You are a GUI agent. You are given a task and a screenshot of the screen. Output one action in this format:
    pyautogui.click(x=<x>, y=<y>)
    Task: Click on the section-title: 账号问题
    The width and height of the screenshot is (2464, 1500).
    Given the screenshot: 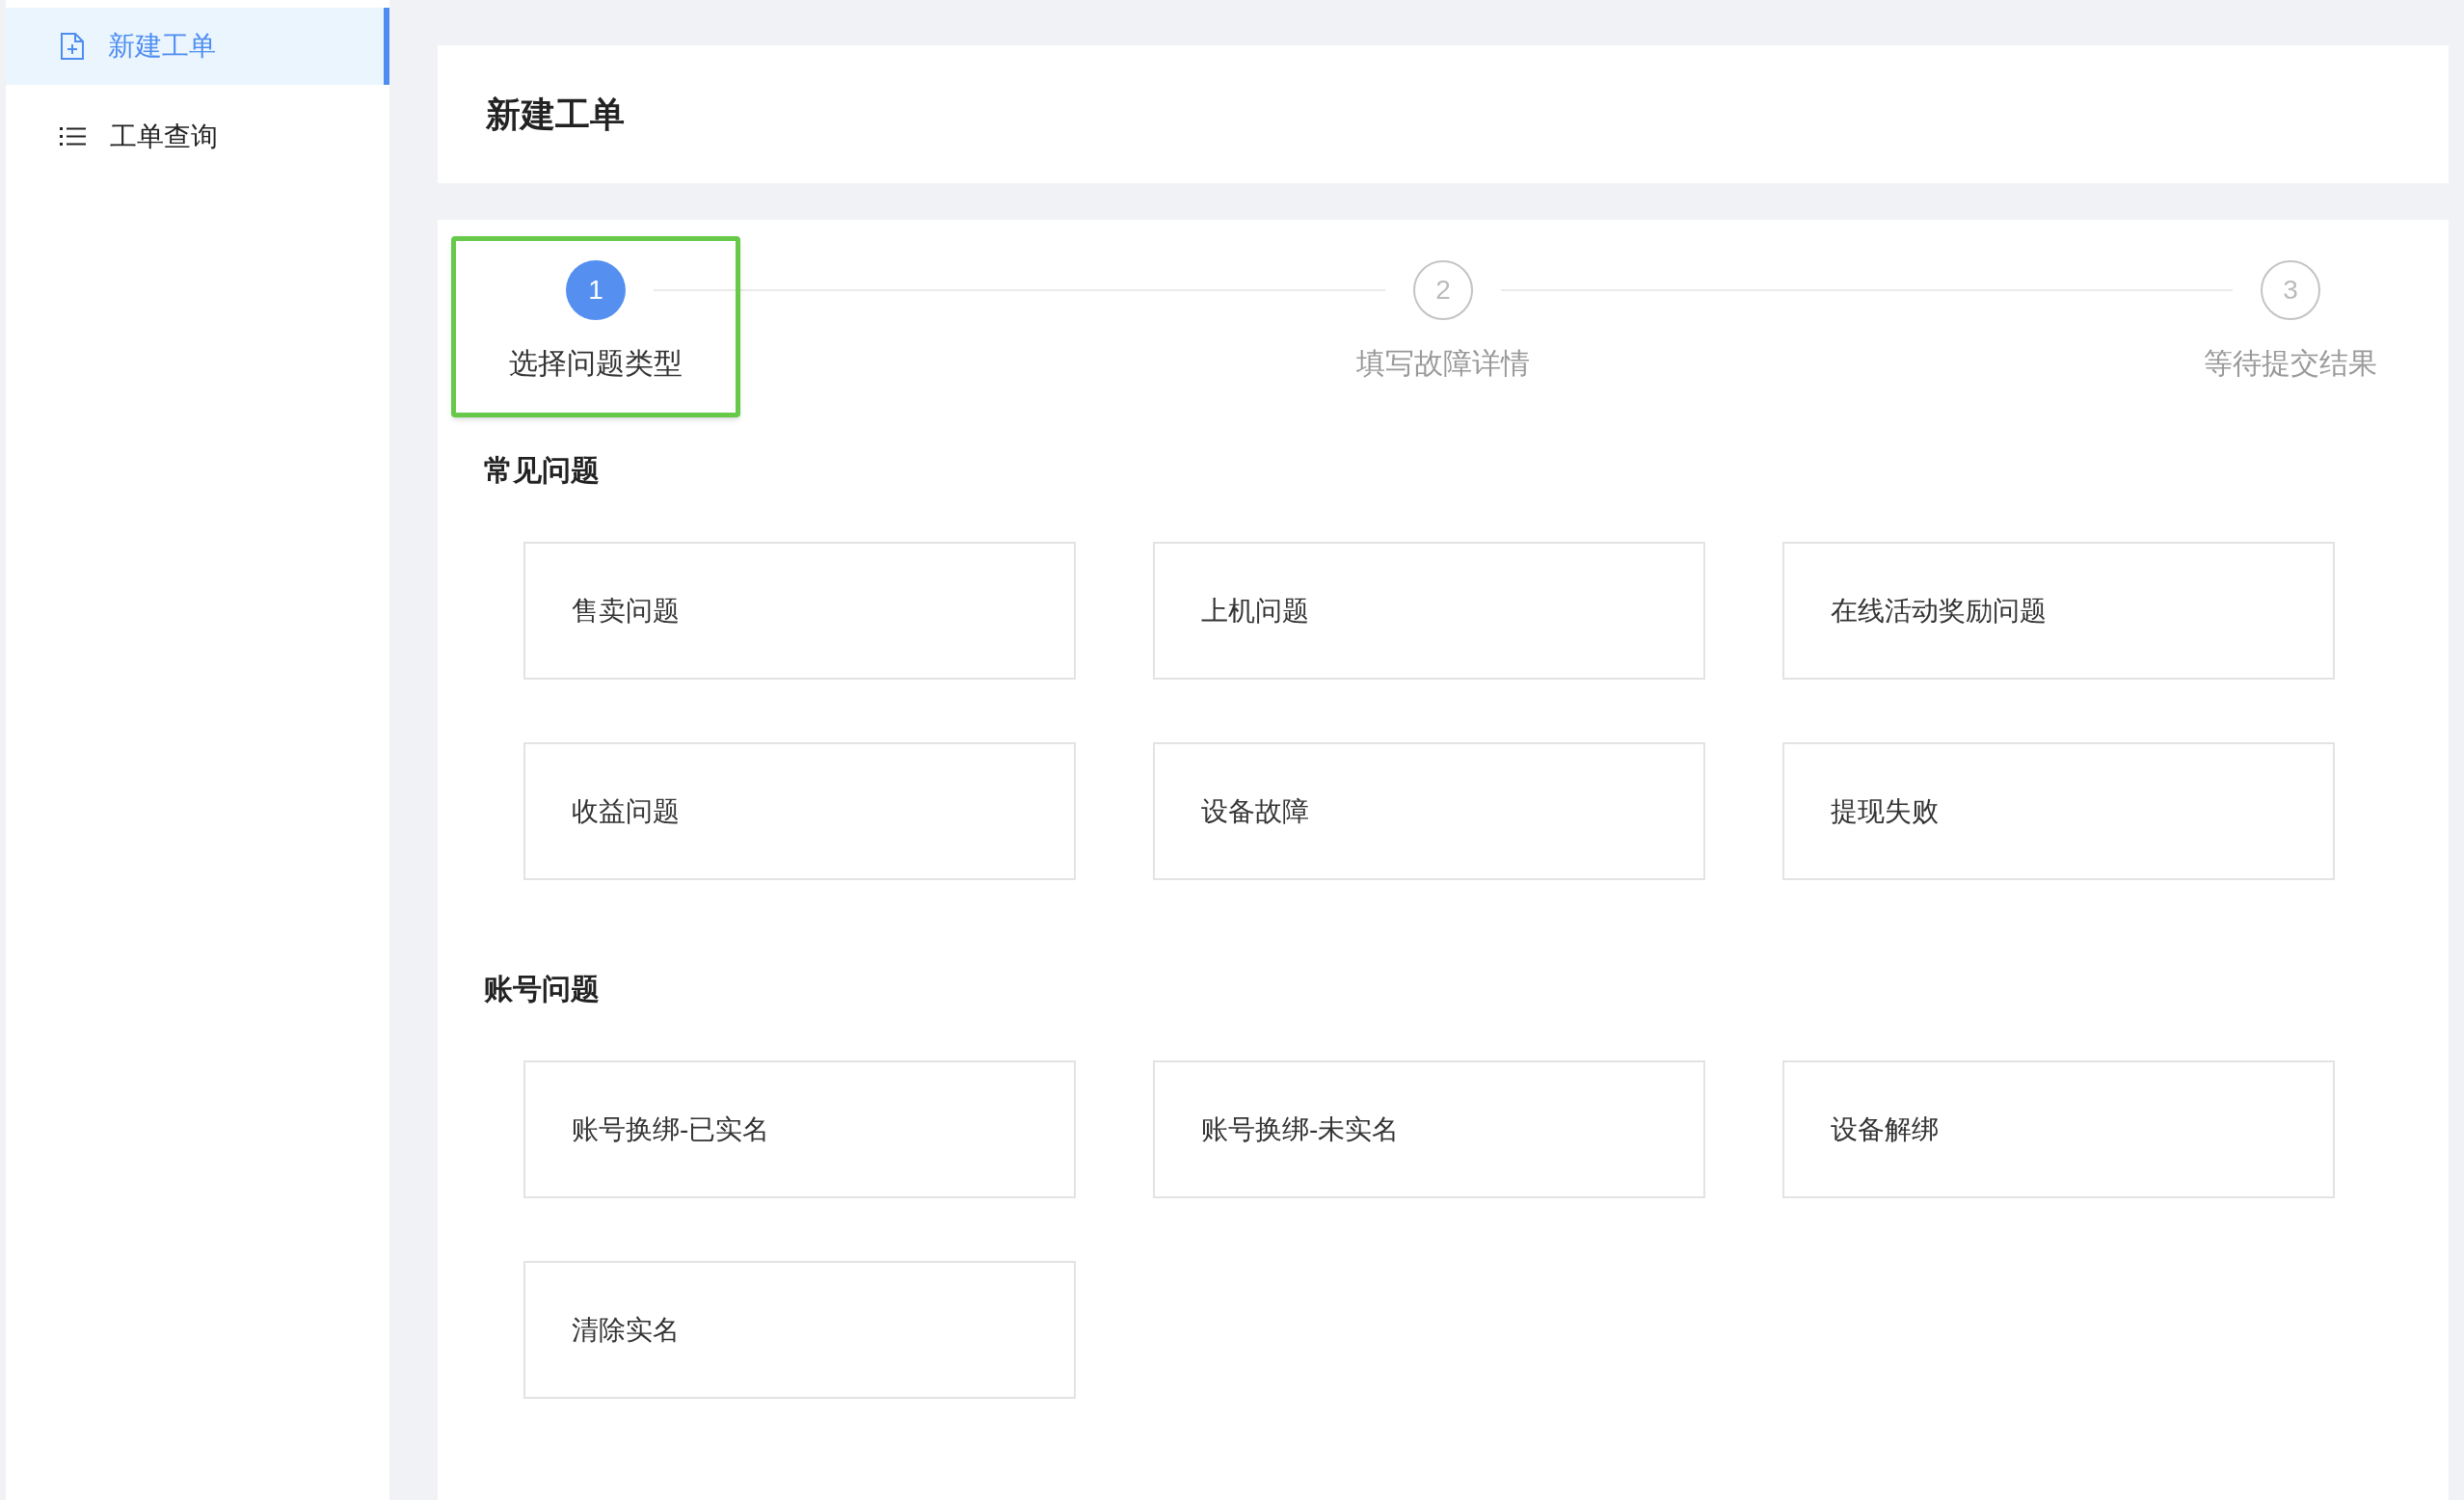 What is the action you would take?
    pyautogui.click(x=543, y=989)
    